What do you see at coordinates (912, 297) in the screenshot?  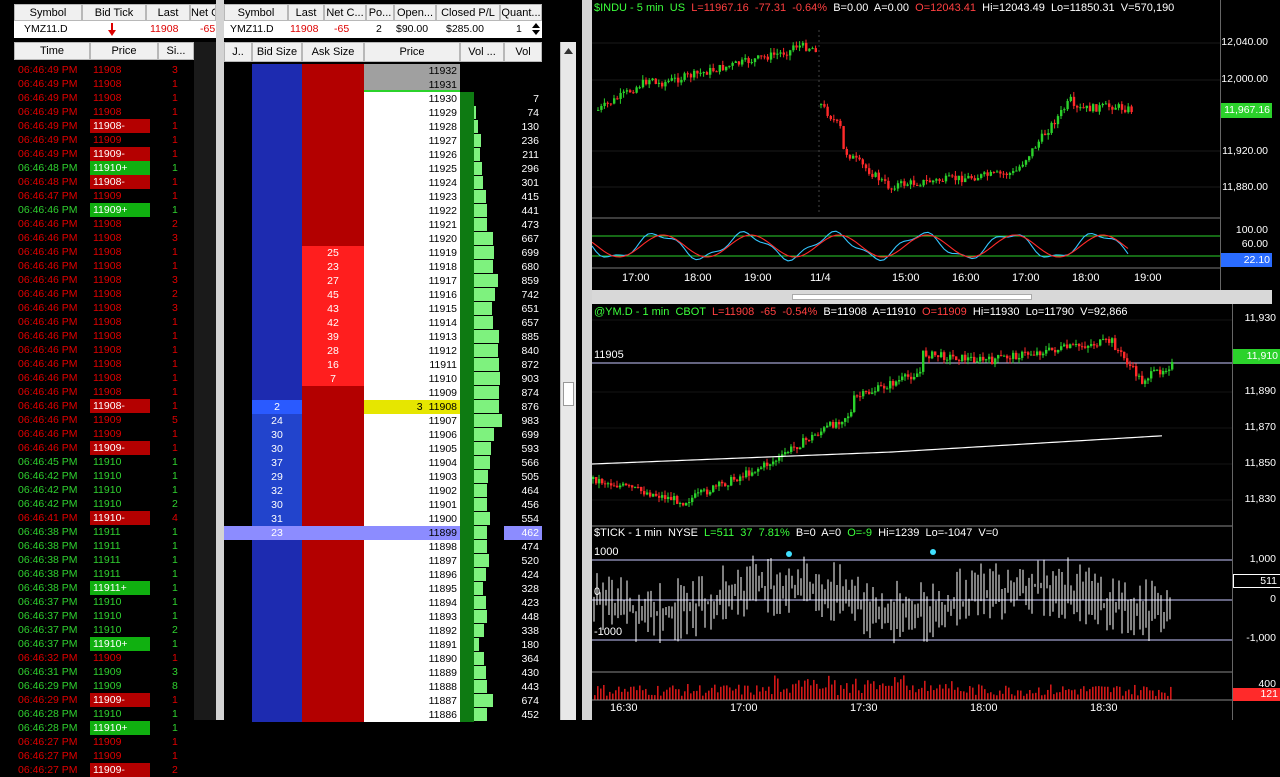 I see `chart-scroll-thumb` at bounding box center [912, 297].